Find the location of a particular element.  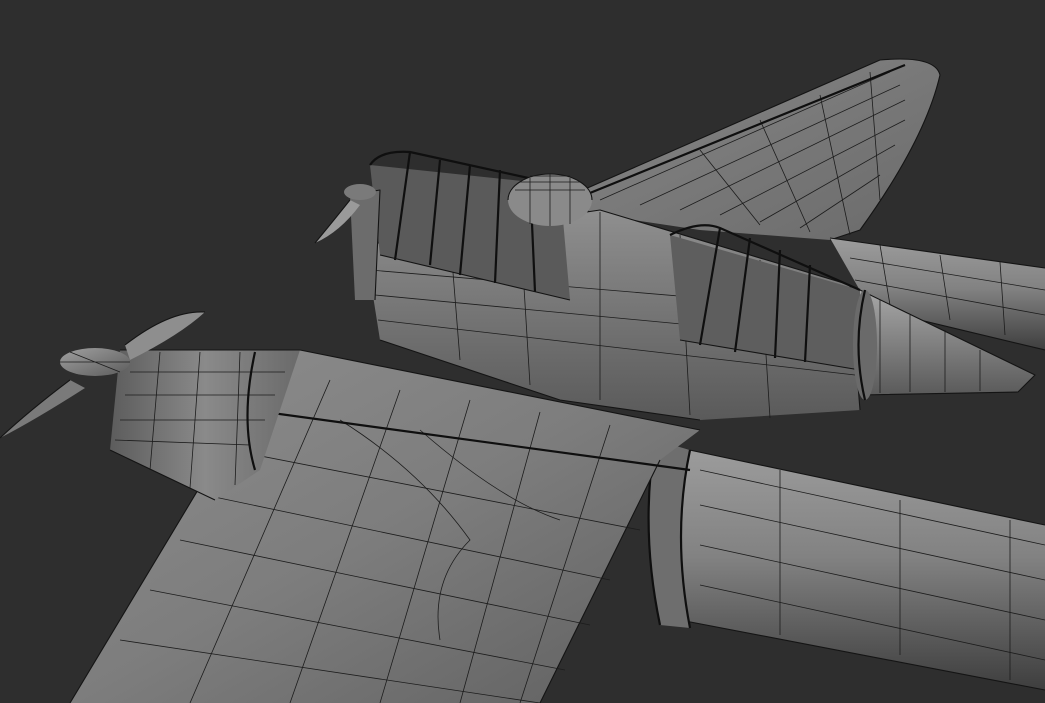

gun-turret is located at coordinates (550, 199).